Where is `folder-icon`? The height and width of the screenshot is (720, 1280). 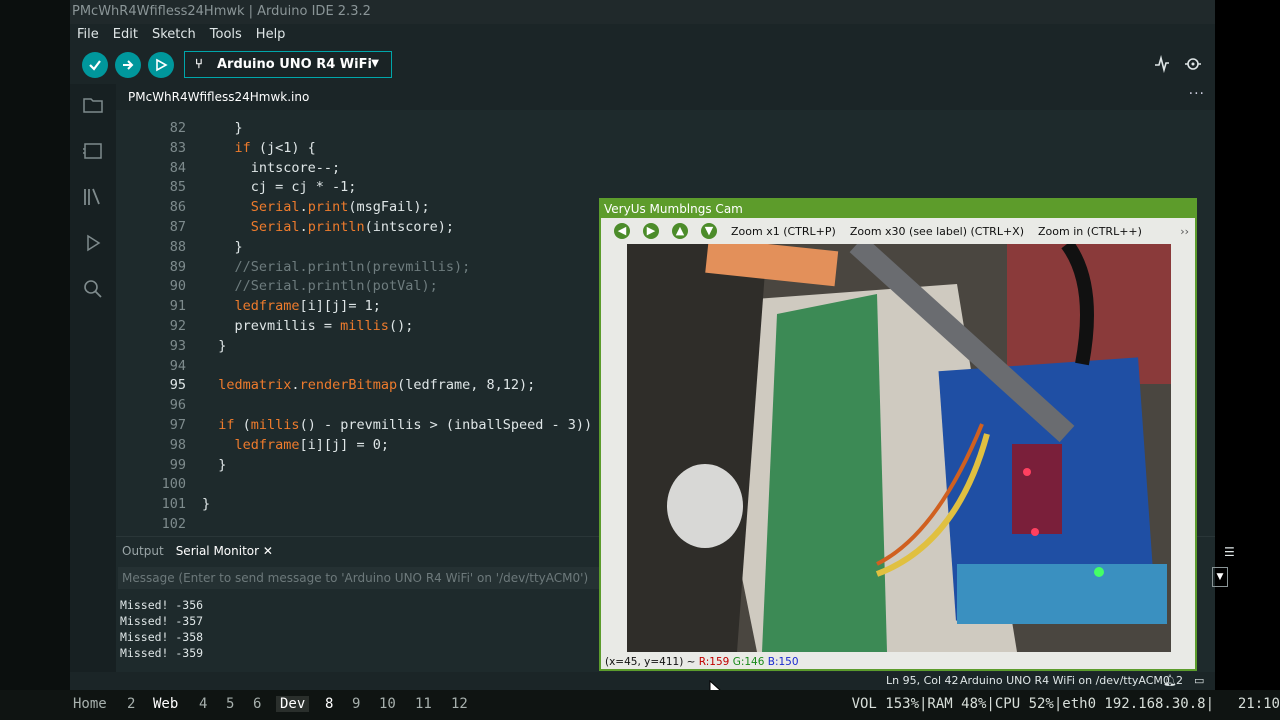 folder-icon is located at coordinates (93, 105).